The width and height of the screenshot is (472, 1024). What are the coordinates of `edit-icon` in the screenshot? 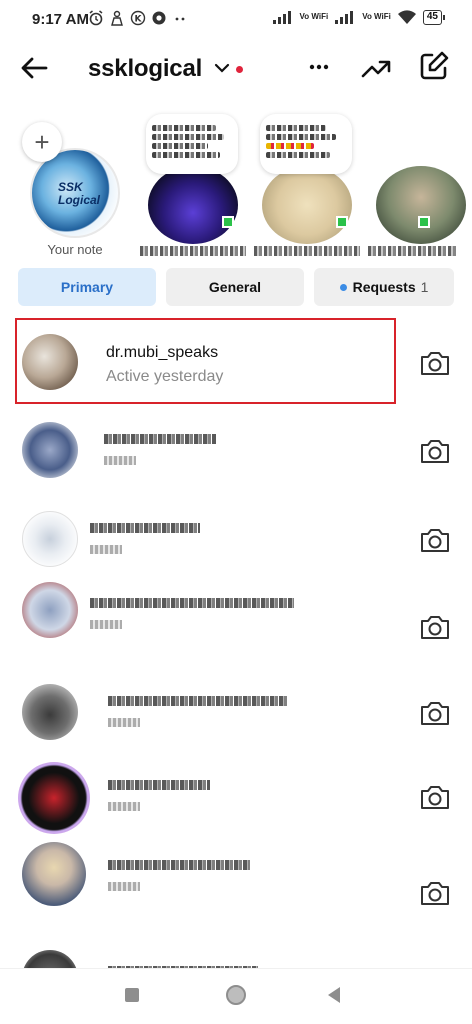 It's located at (434, 66).